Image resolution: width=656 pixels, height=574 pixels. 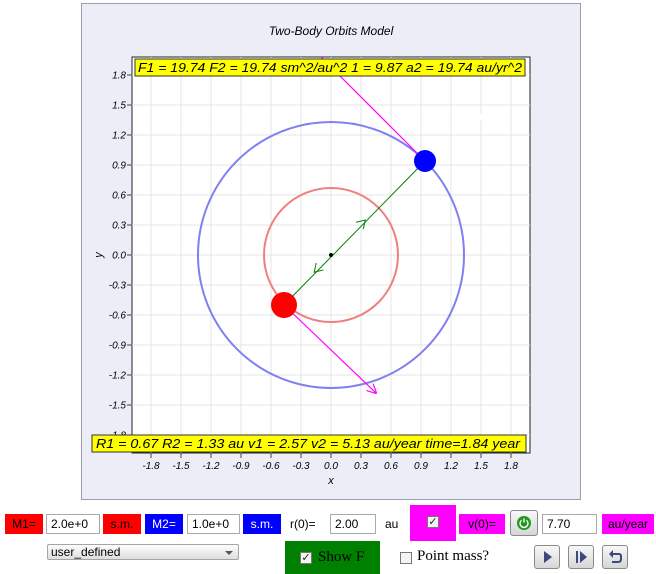 What do you see at coordinates (453, 556) in the screenshot?
I see `point-mass-label: Point mass?` at bounding box center [453, 556].